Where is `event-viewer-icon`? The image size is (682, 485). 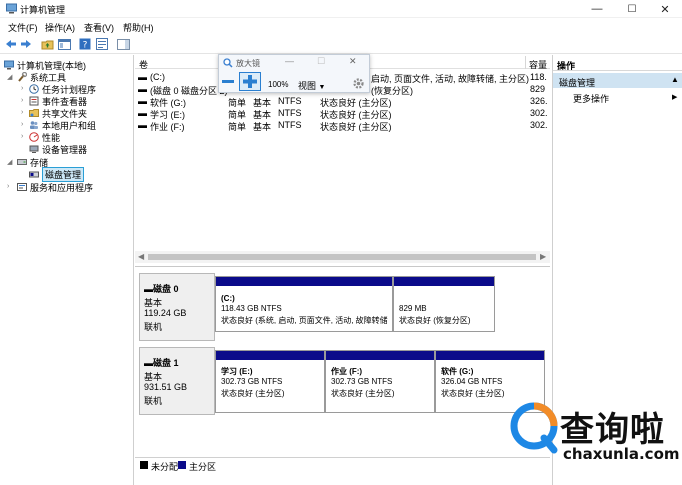 event-viewer-icon is located at coordinates (34, 101).